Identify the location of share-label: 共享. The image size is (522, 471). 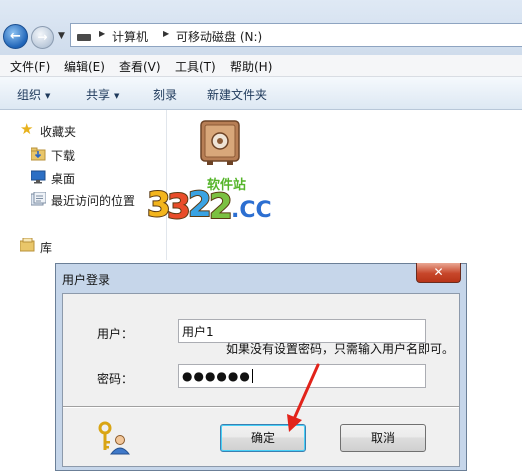
(98, 95).